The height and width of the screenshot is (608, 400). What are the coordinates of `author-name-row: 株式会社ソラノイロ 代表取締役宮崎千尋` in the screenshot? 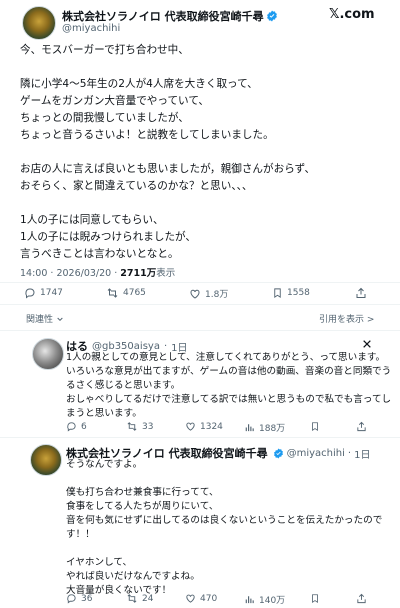 It's located at (170, 16).